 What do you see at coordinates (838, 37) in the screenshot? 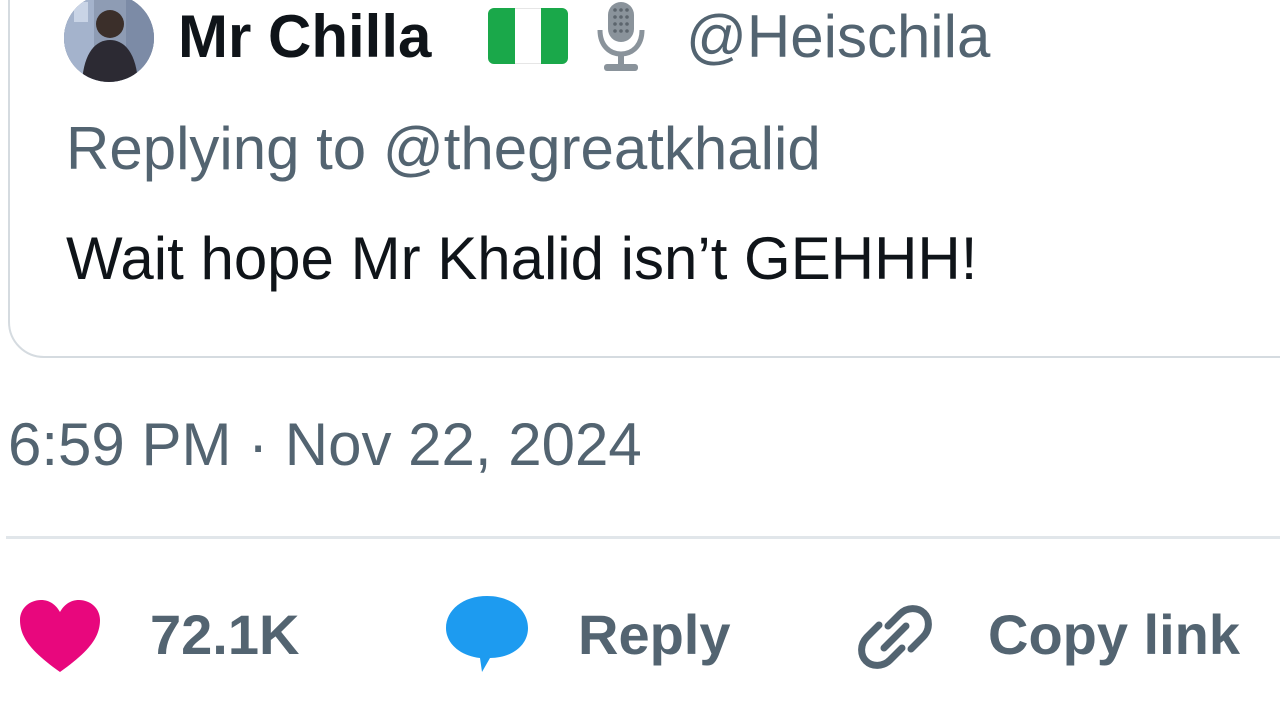
I see `user-handle: @Heischila` at bounding box center [838, 37].